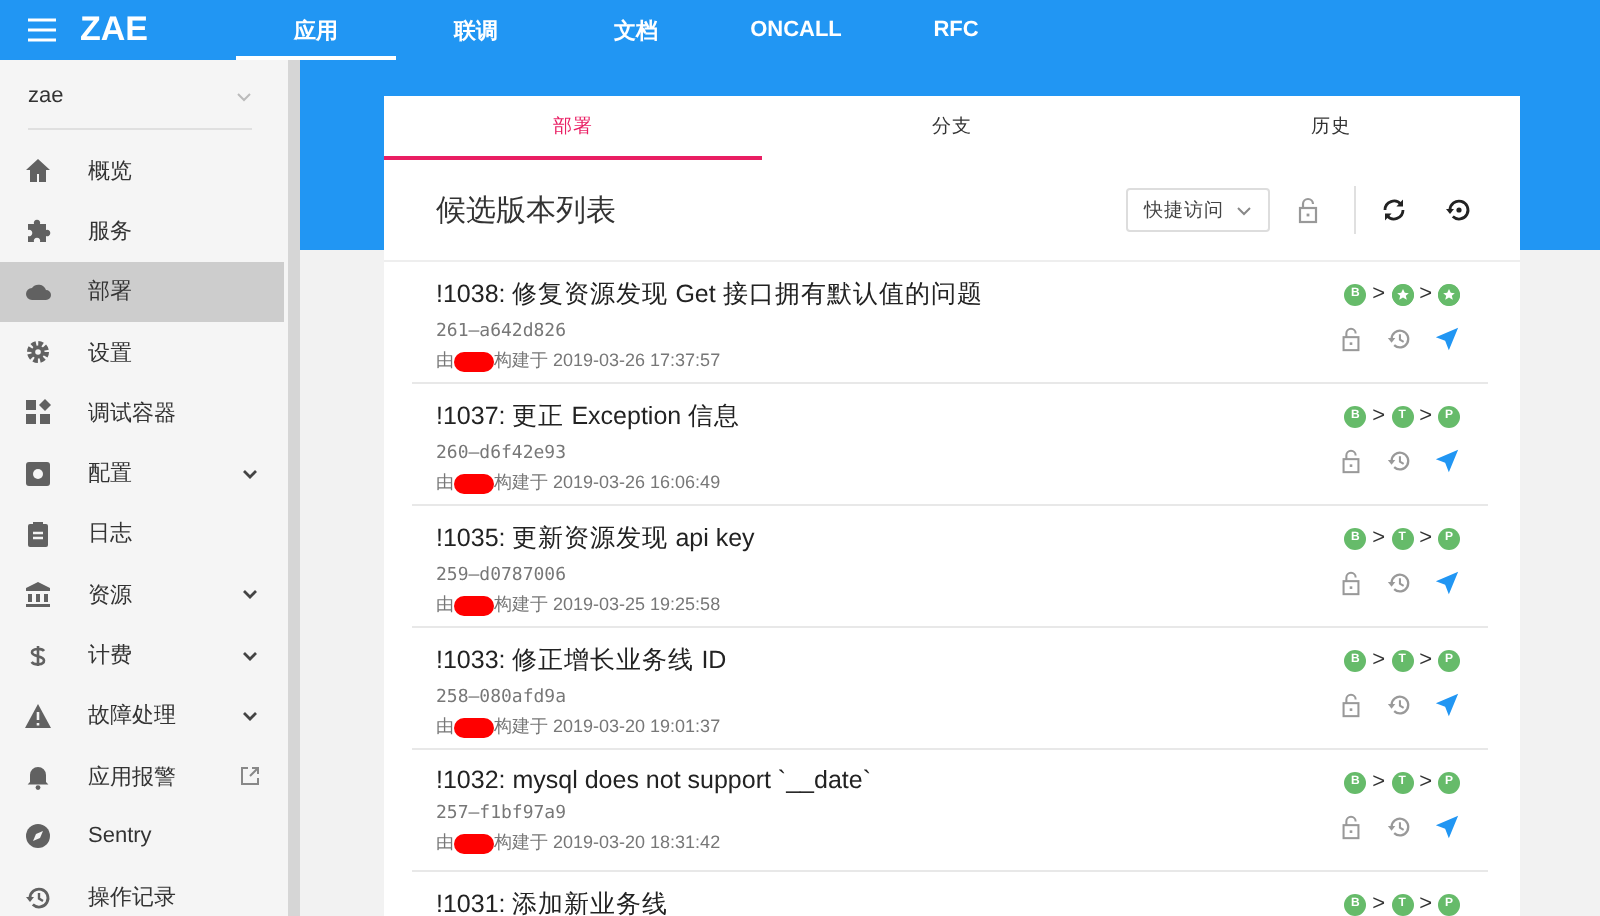 Image resolution: width=1600 pixels, height=916 pixels. Describe the element at coordinates (115, 30) in the screenshot. I see `app-title: ZAE` at that location.